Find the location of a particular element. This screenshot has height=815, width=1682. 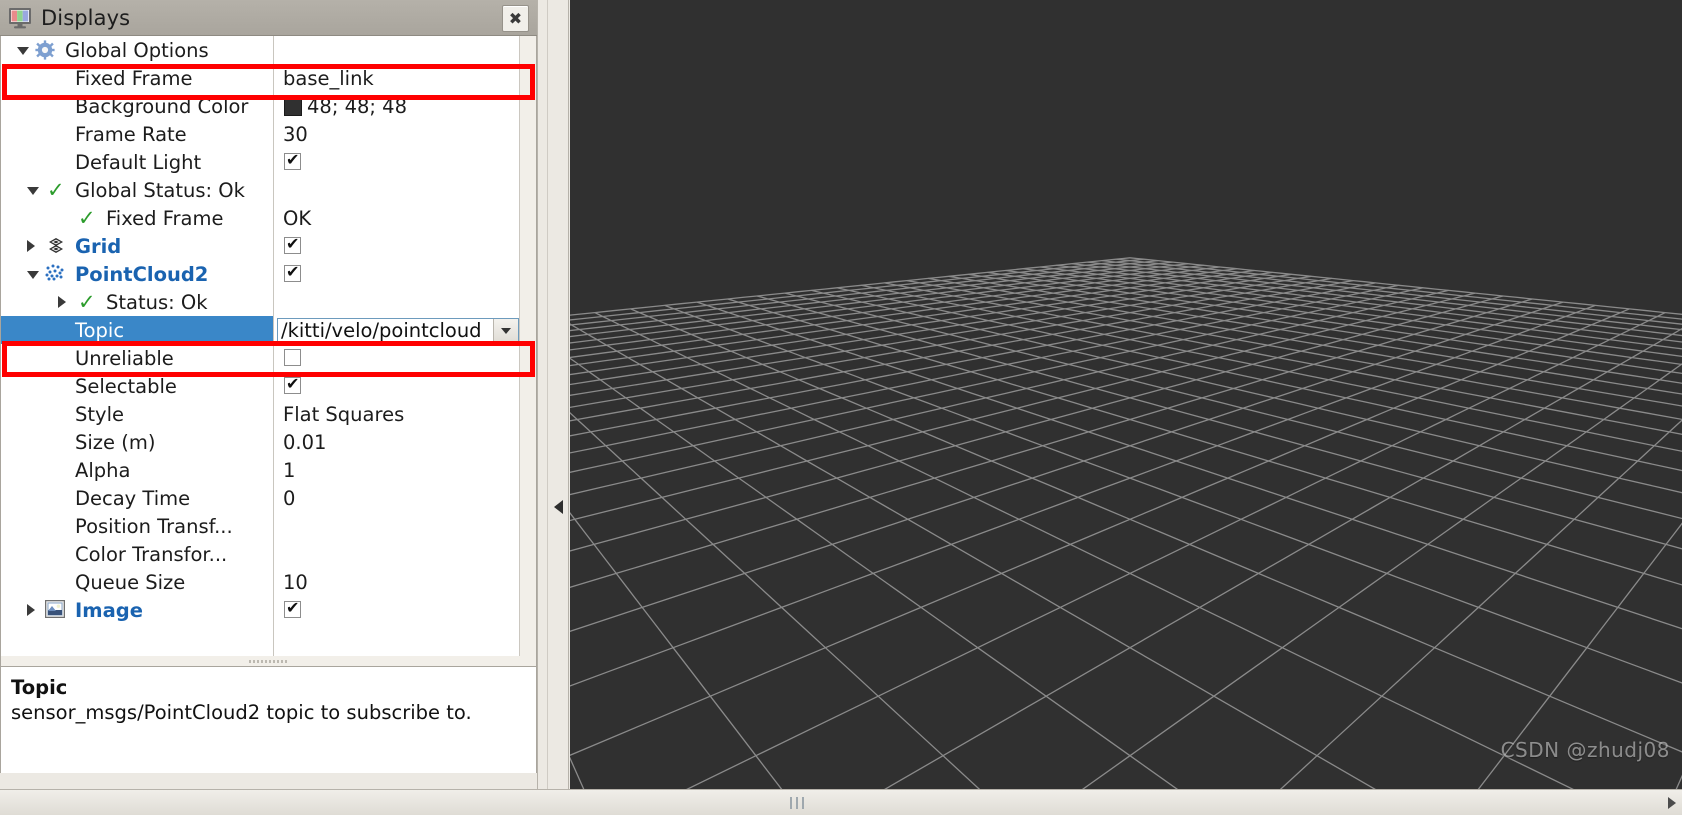

tree-row: Style Flat Squares is located at coordinates (261, 414).